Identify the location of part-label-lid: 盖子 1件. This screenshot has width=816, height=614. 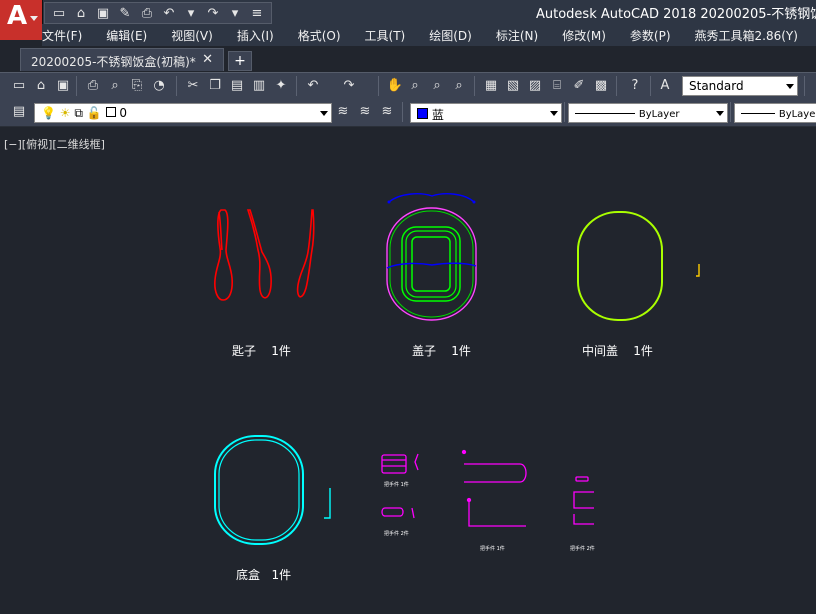
(441, 350).